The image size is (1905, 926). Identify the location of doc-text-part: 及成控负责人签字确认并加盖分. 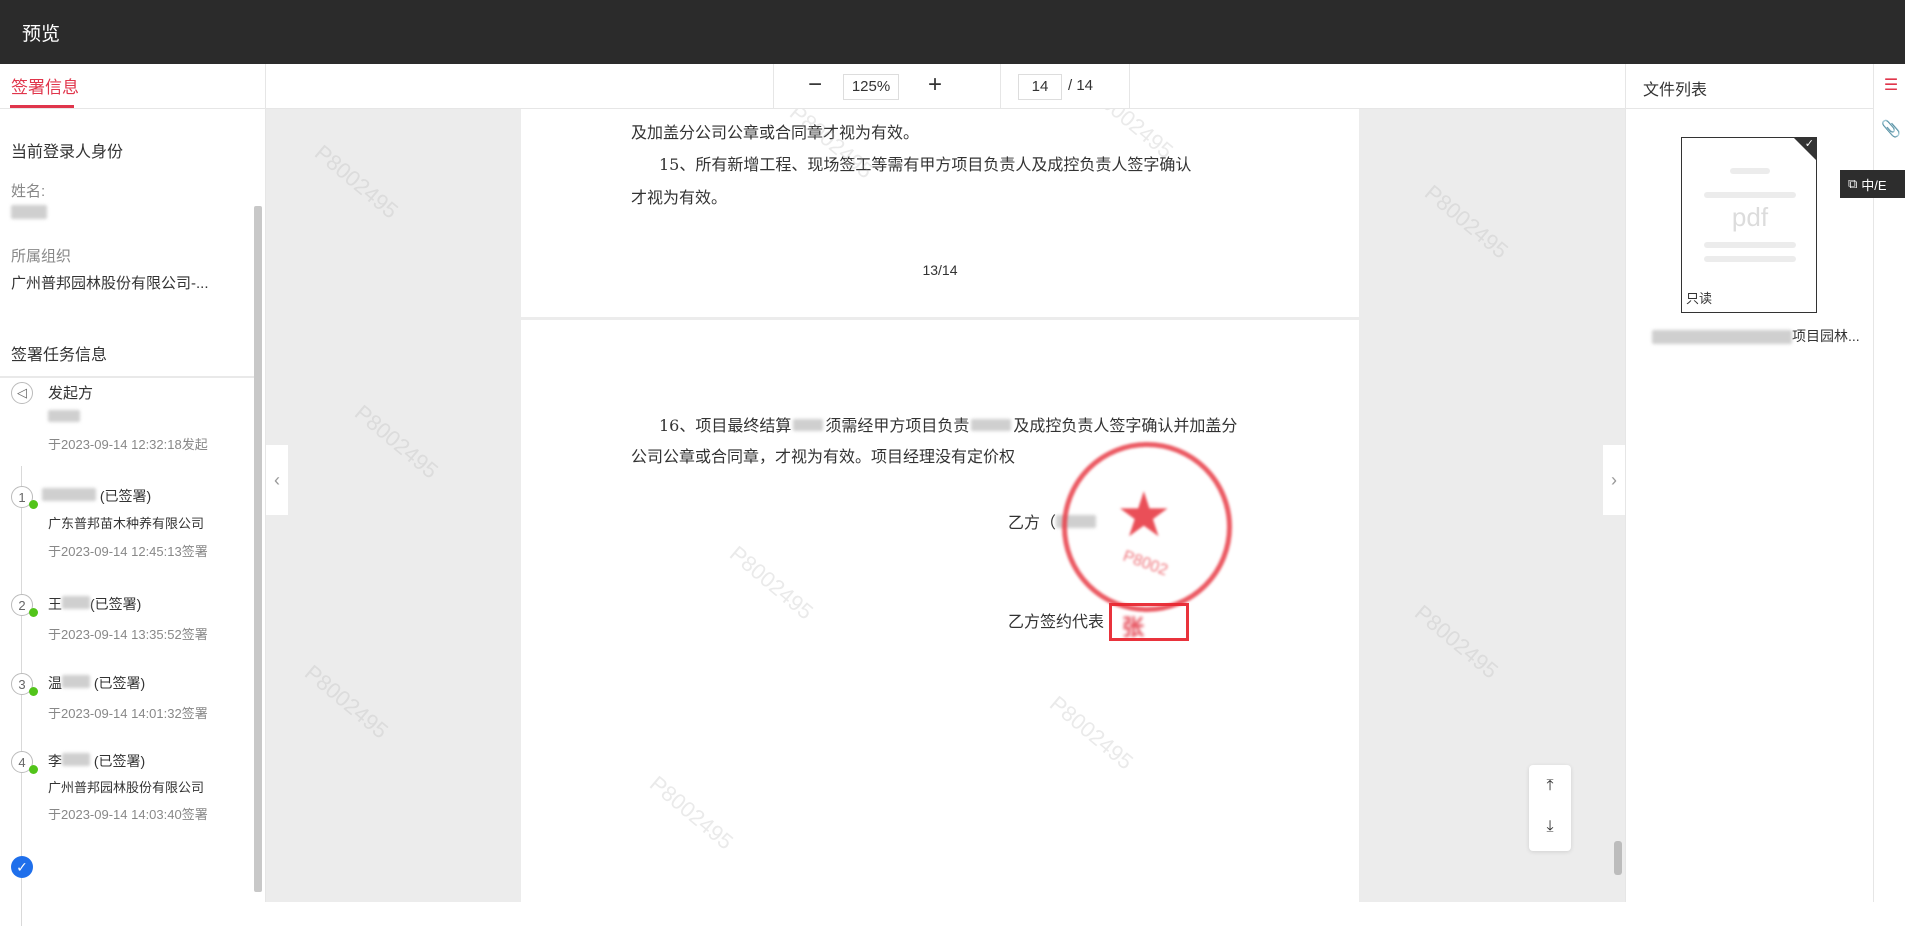
(1125, 425).